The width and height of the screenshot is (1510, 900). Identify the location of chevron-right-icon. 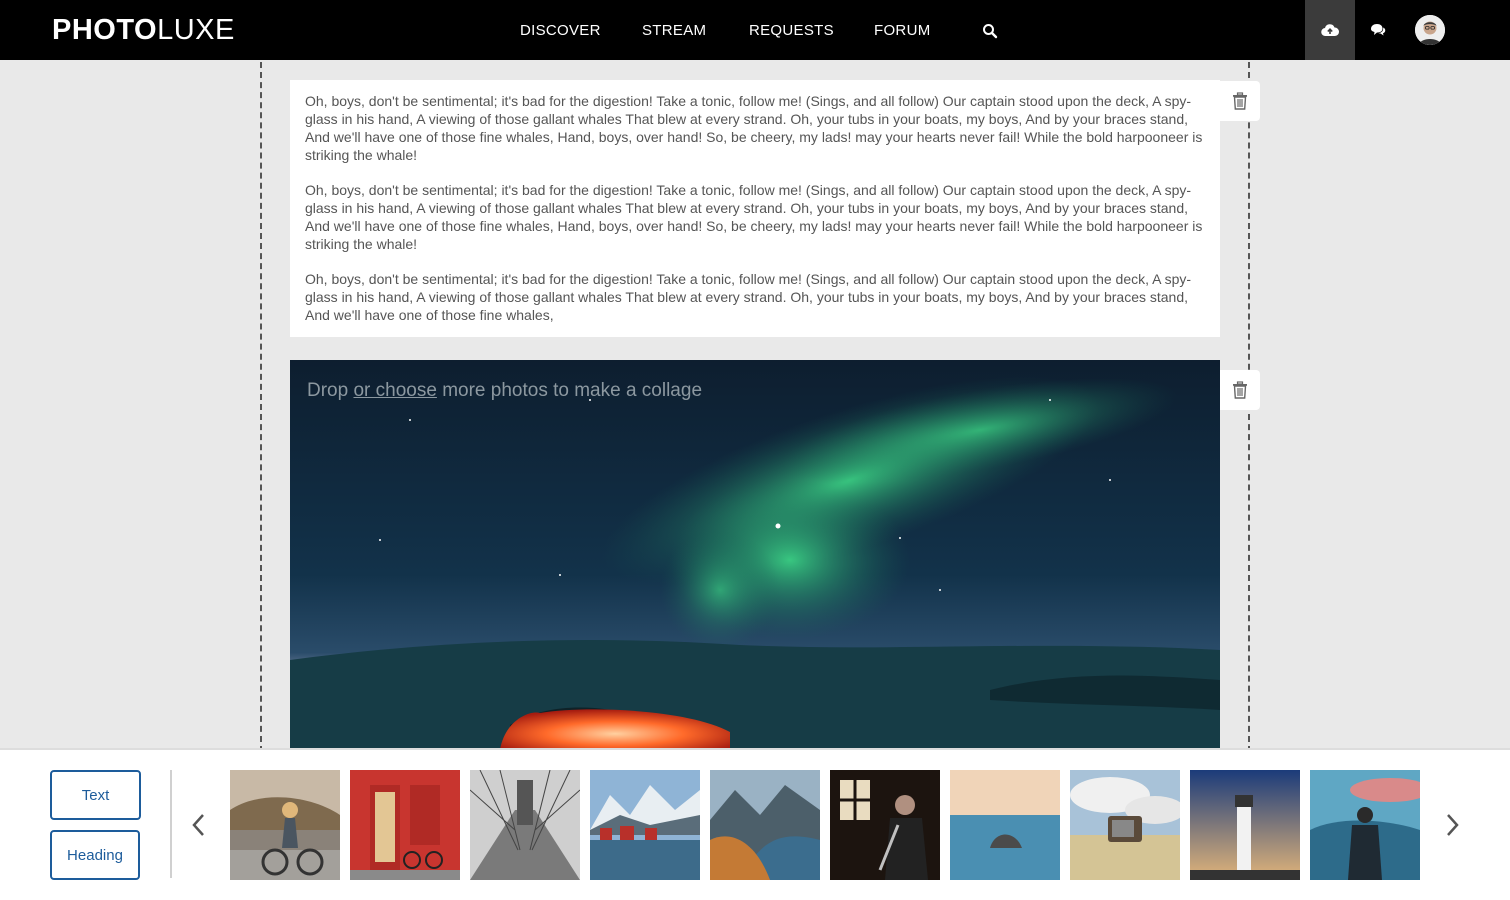
(1453, 825).